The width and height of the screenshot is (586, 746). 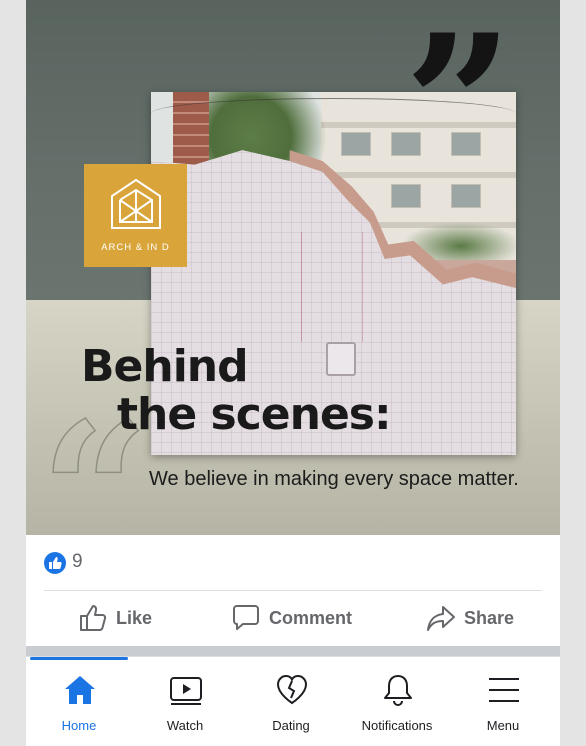 I want to click on nav-home: Home, so click(x=79, y=701).